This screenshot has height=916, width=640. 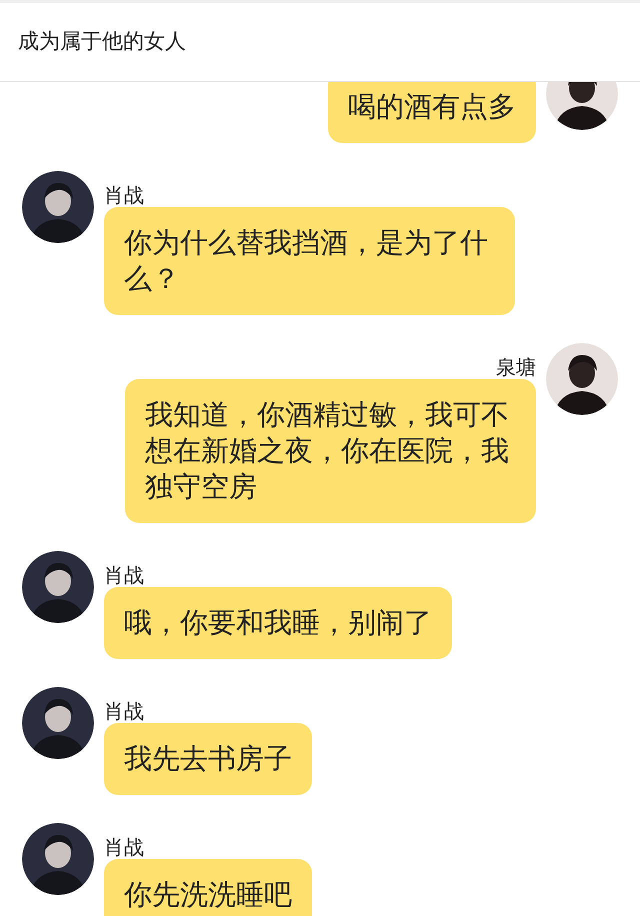 I want to click on message-bubble: 我先去书房子, so click(x=208, y=759).